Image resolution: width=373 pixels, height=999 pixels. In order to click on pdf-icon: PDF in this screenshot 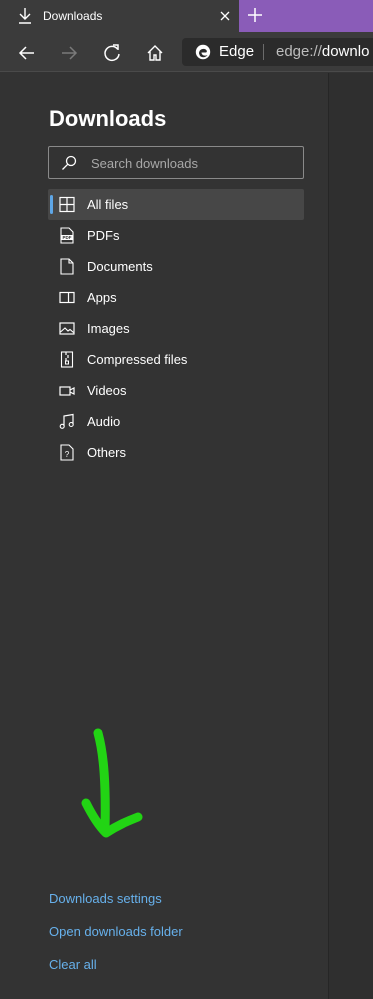, I will do `click(67, 235)`.